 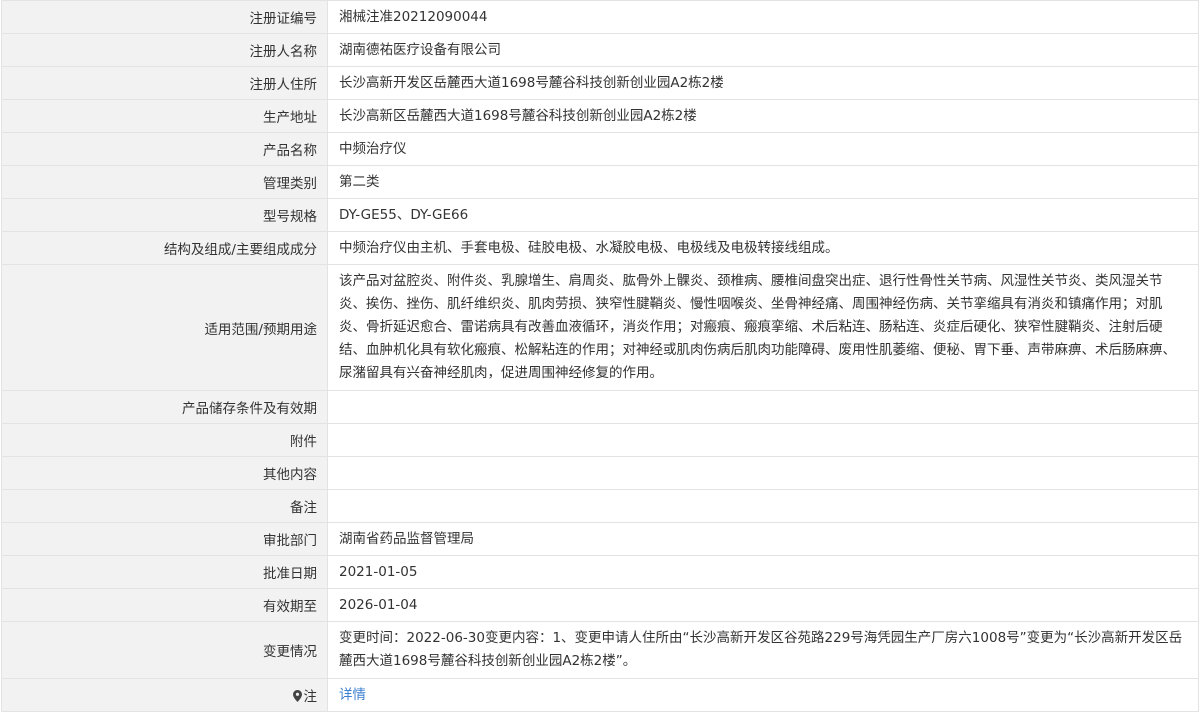 I want to click on row-remarks: 备注, so click(x=600, y=506).